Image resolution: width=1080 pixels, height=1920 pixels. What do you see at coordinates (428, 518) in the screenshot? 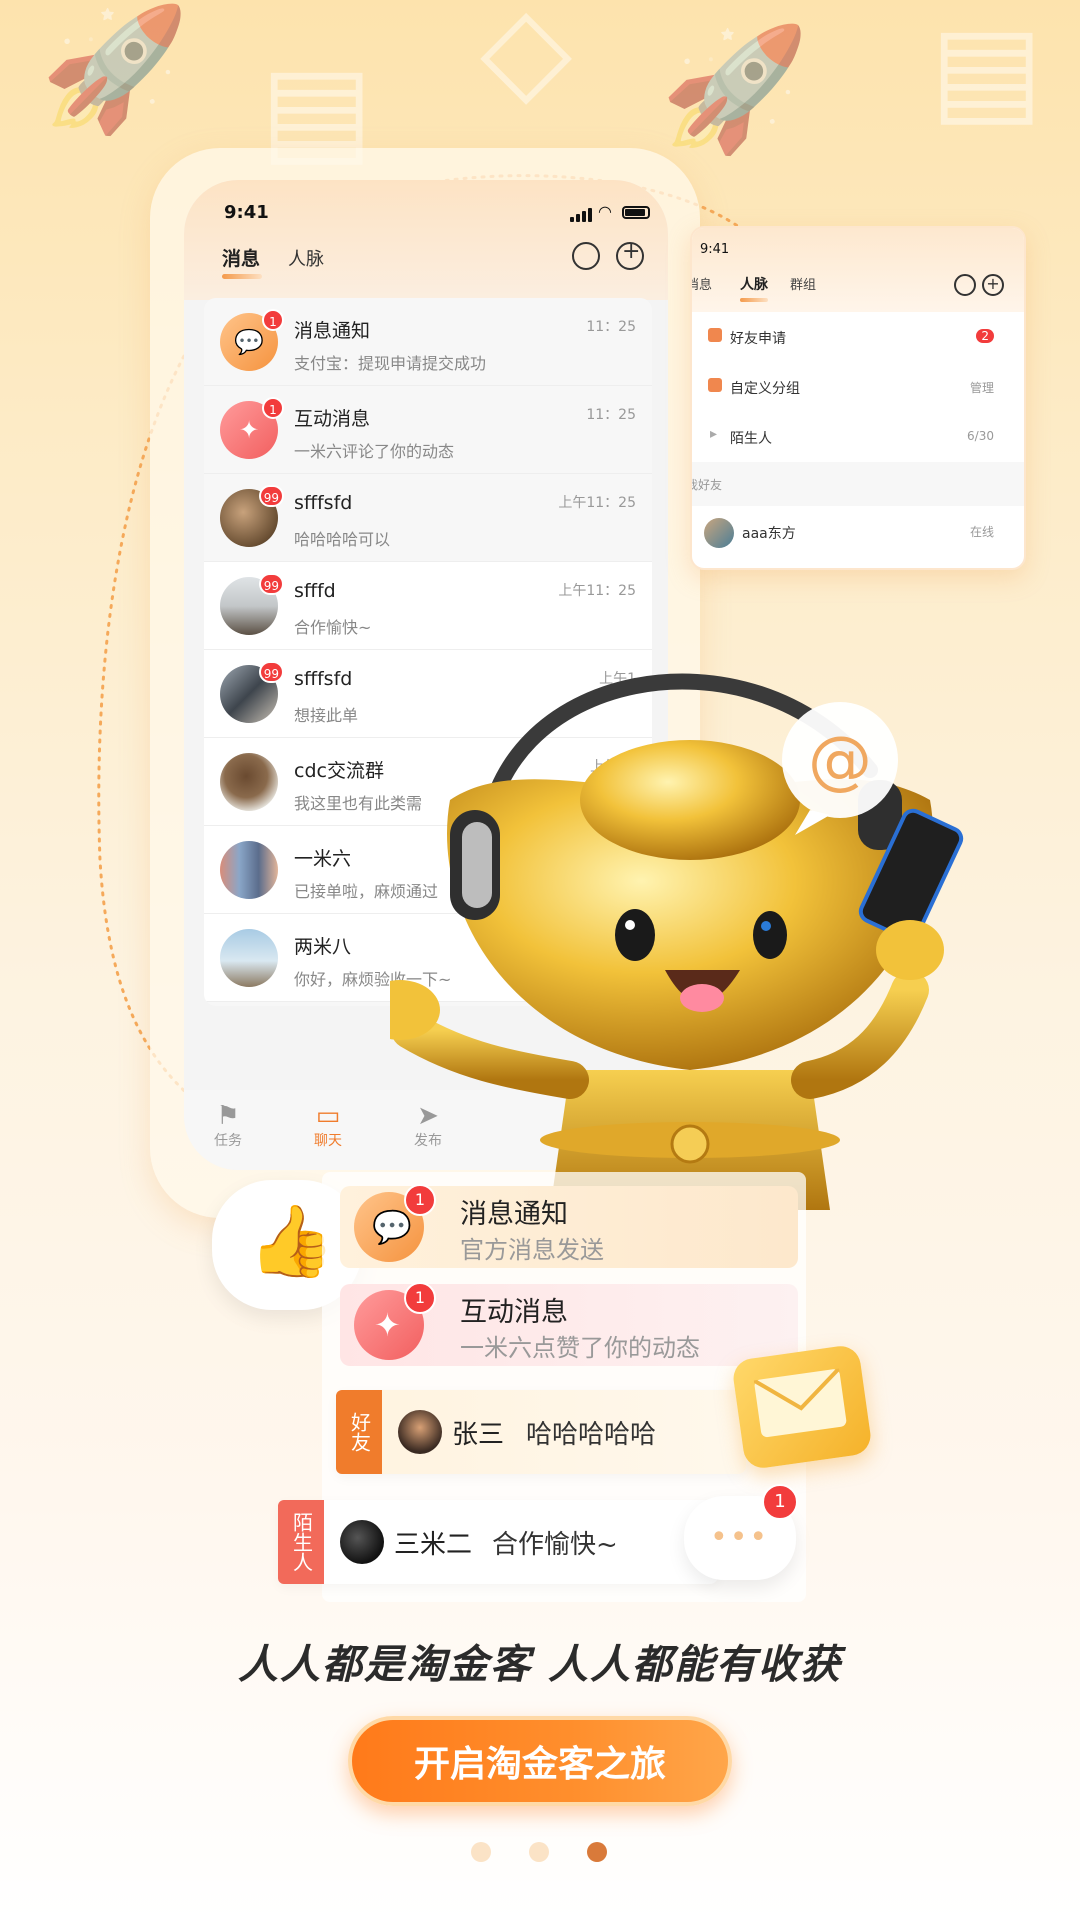
I see `list-item: 99 sfffsfd 哈哈哈哈可以 上午11：25` at bounding box center [428, 518].